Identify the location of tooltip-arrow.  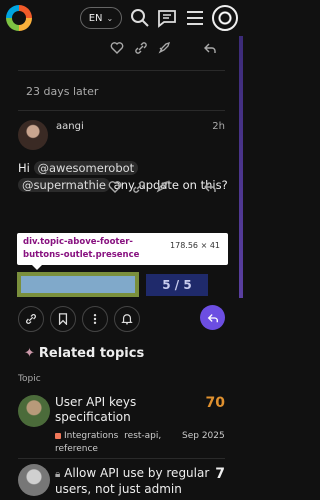
(37, 267).